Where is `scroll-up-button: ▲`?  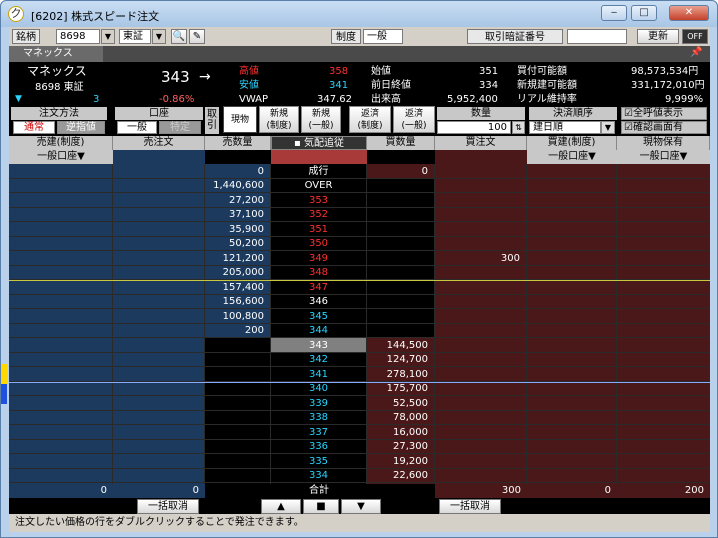 scroll-up-button: ▲ is located at coordinates (281, 506).